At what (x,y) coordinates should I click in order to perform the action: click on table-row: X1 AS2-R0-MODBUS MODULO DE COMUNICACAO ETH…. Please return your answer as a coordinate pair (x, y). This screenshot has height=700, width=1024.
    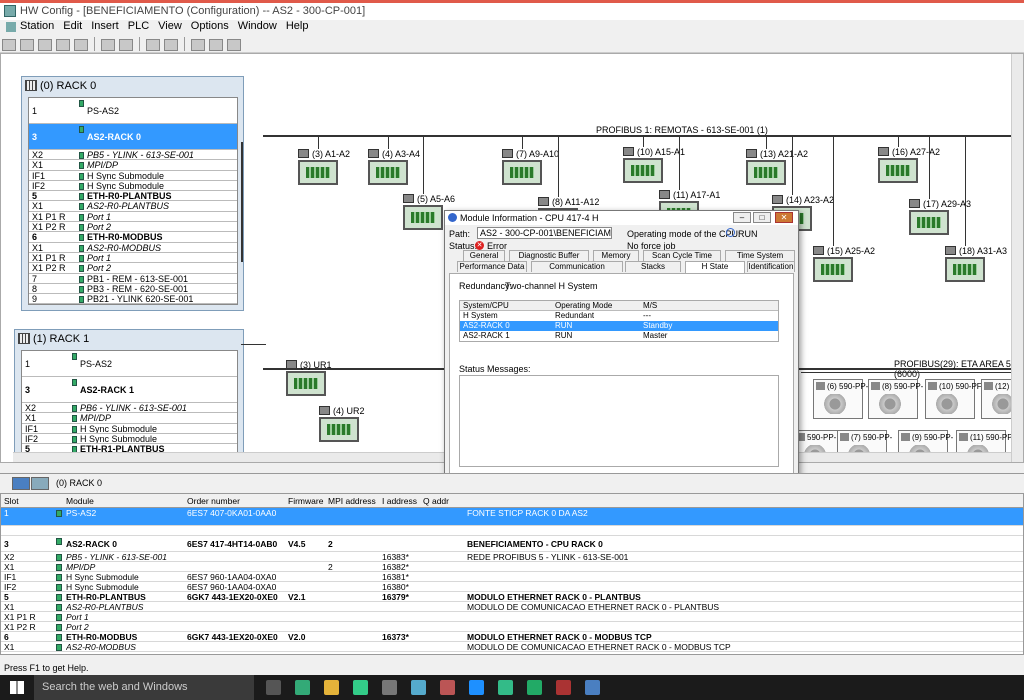
    Looking at the image, I should click on (512, 647).